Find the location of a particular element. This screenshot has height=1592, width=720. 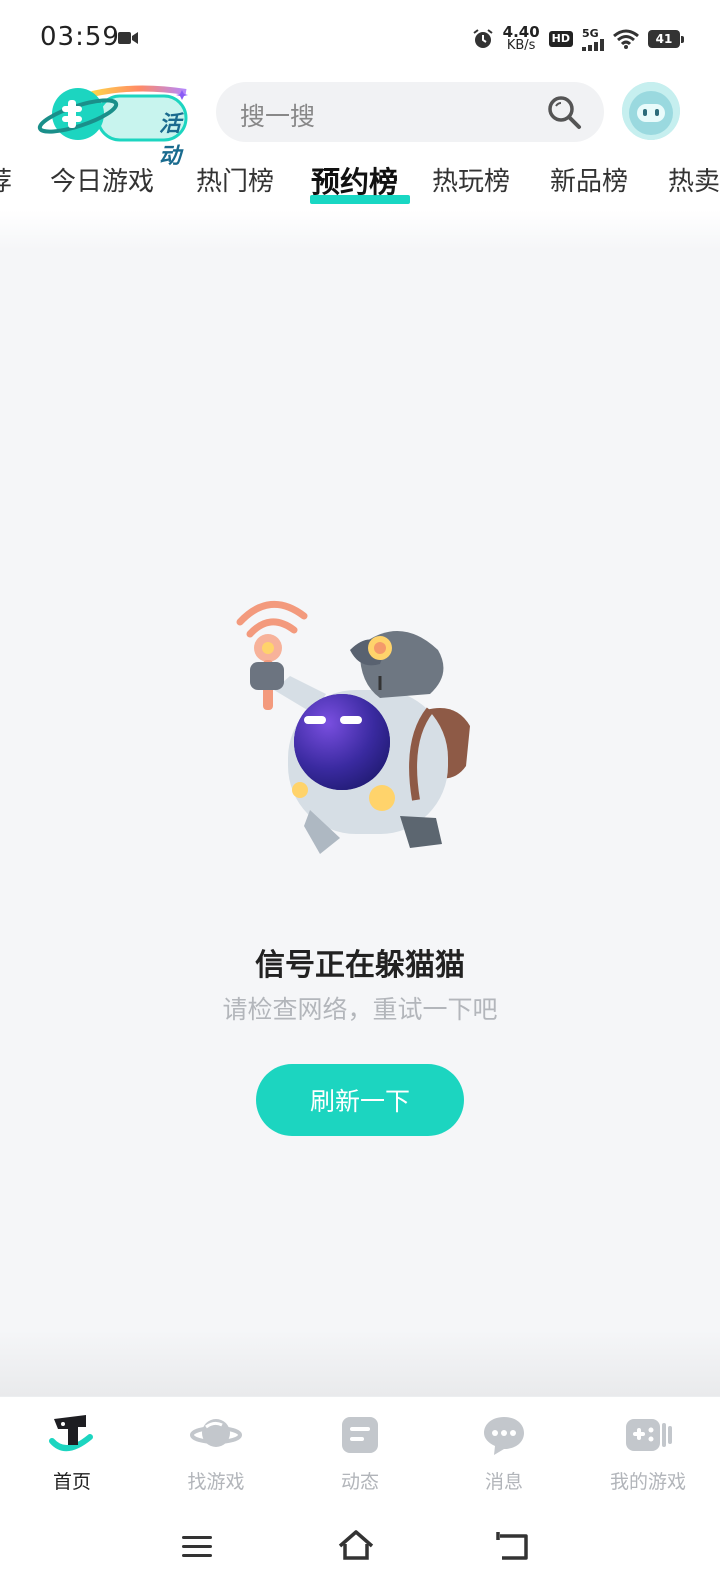

status-time: 03:59 is located at coordinates (80, 37).